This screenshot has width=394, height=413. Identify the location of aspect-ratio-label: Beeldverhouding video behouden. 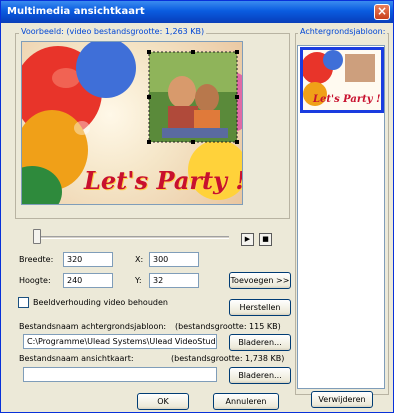
(100, 302).